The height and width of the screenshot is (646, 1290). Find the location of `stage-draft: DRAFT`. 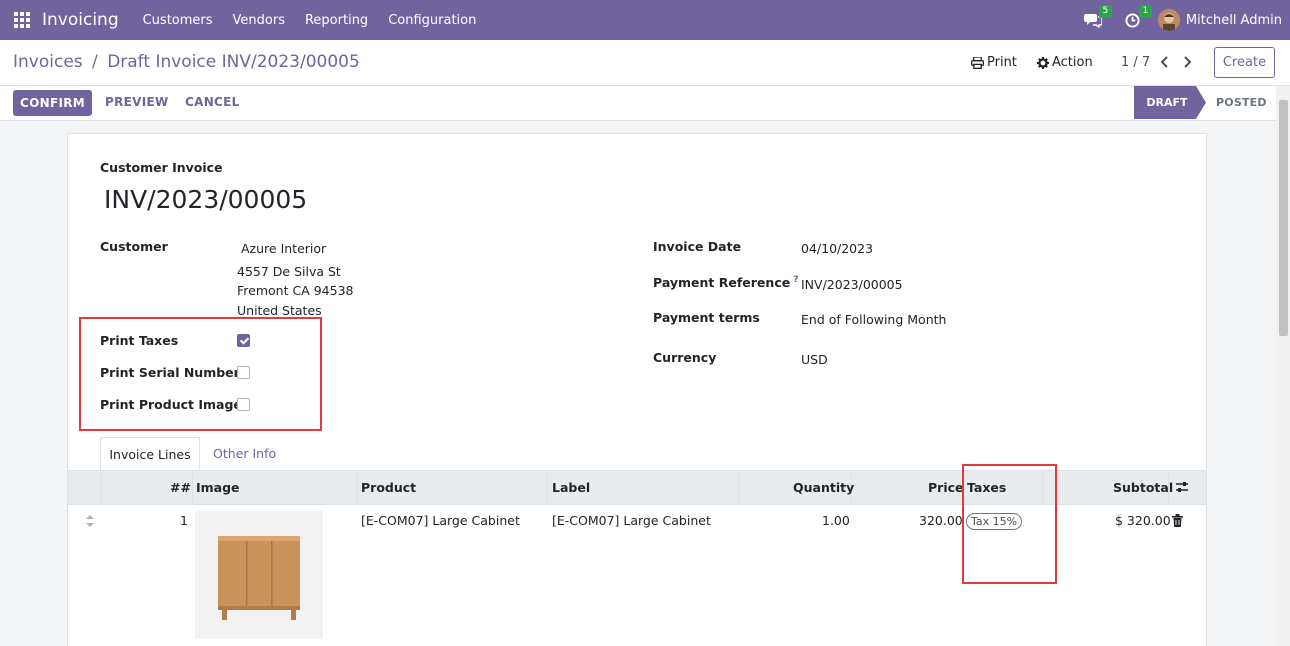

stage-draft: DRAFT is located at coordinates (1170, 102).